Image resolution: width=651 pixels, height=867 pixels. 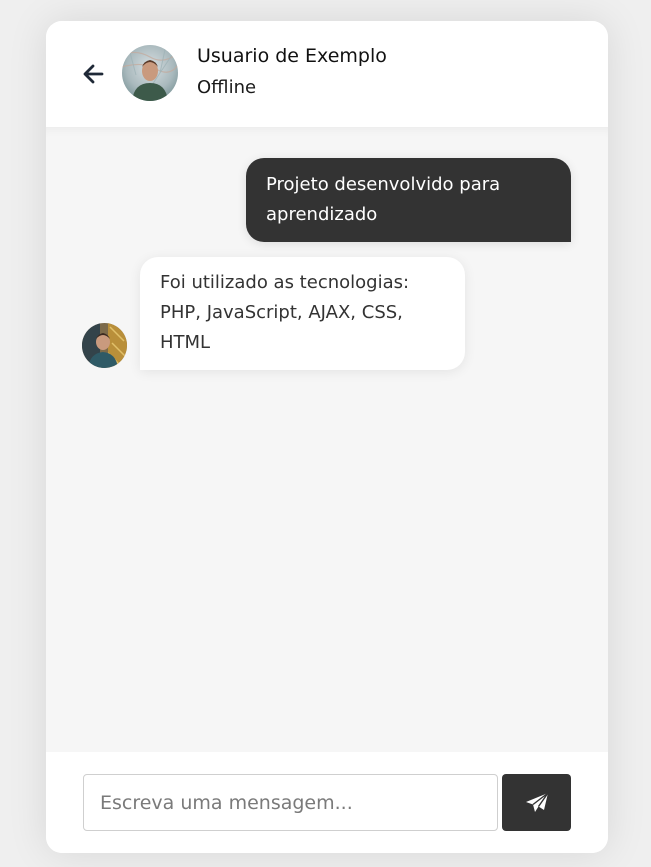 I want to click on back-button, so click(x=94, y=74).